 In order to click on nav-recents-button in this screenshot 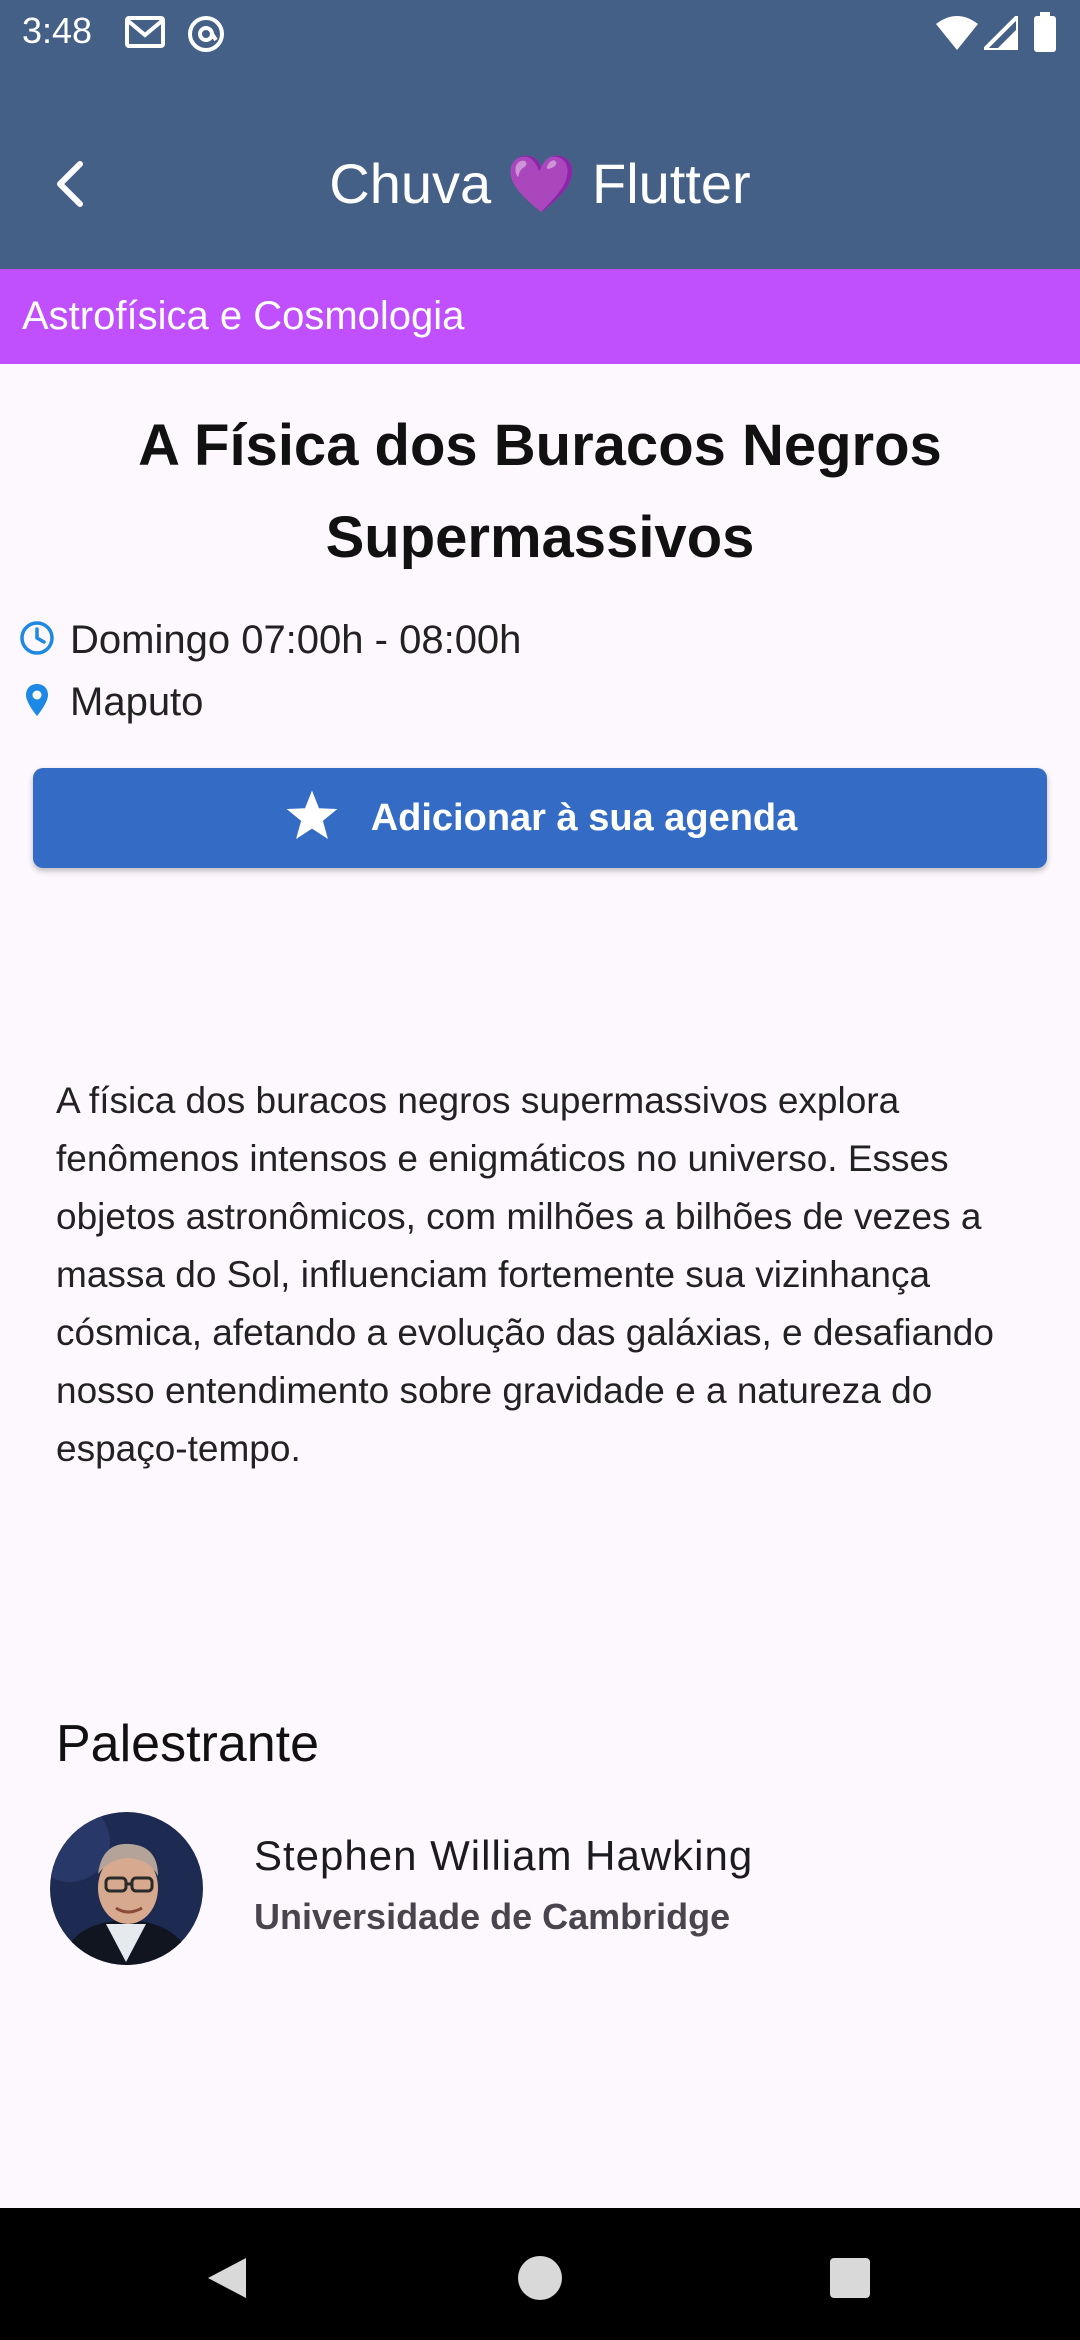, I will do `click(850, 2278)`.